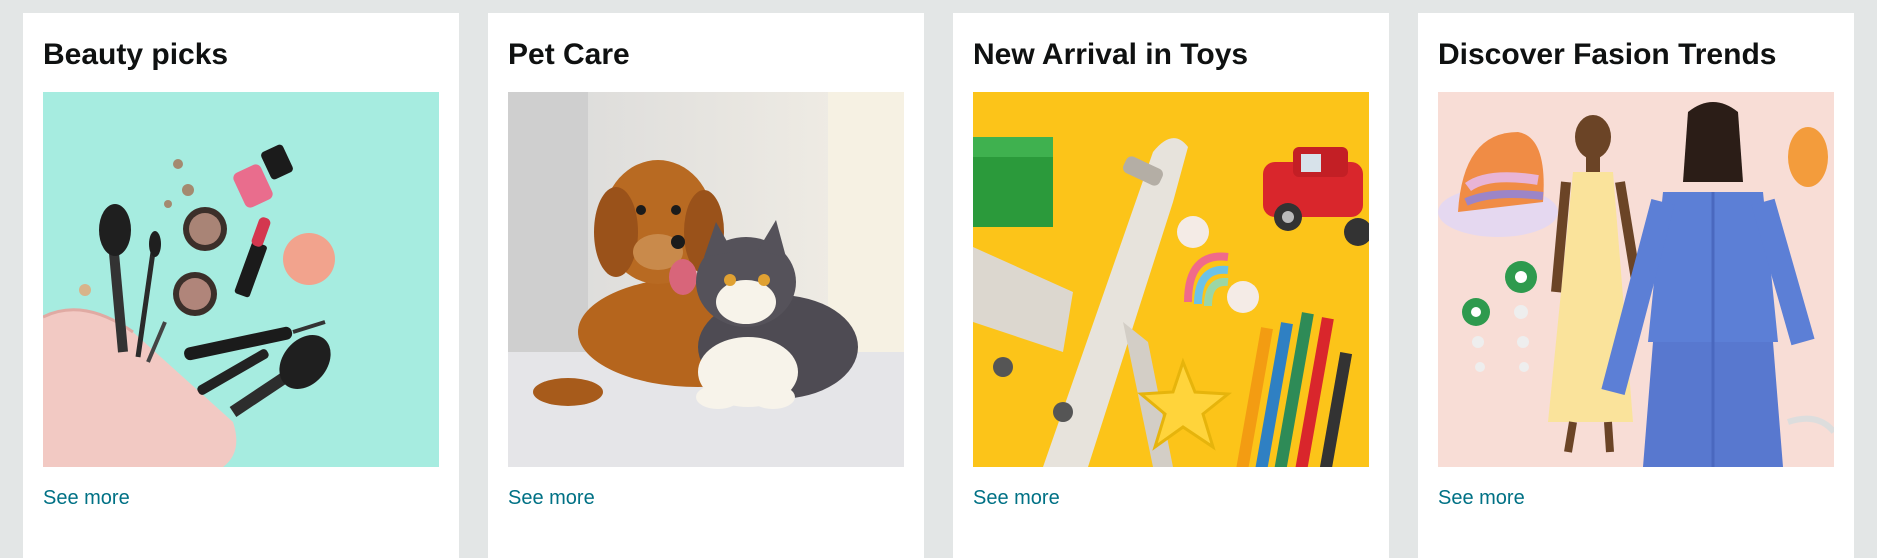 This screenshot has height=558, width=1877. I want to click on toys-image-link, so click(1171, 279).